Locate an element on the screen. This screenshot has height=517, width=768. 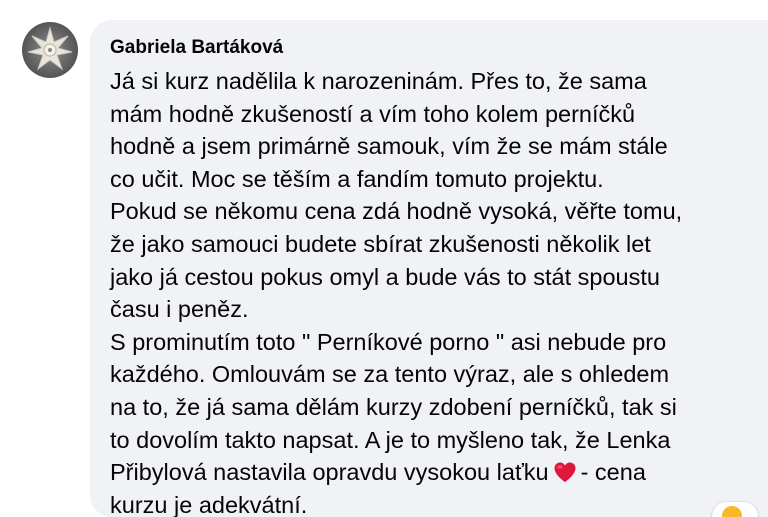
previous-comment-fragment is located at coordinates (340, 2).